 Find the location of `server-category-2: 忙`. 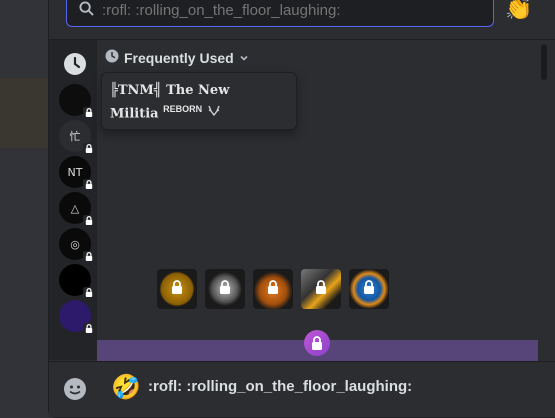

server-category-2: 忙 is located at coordinates (76, 137).